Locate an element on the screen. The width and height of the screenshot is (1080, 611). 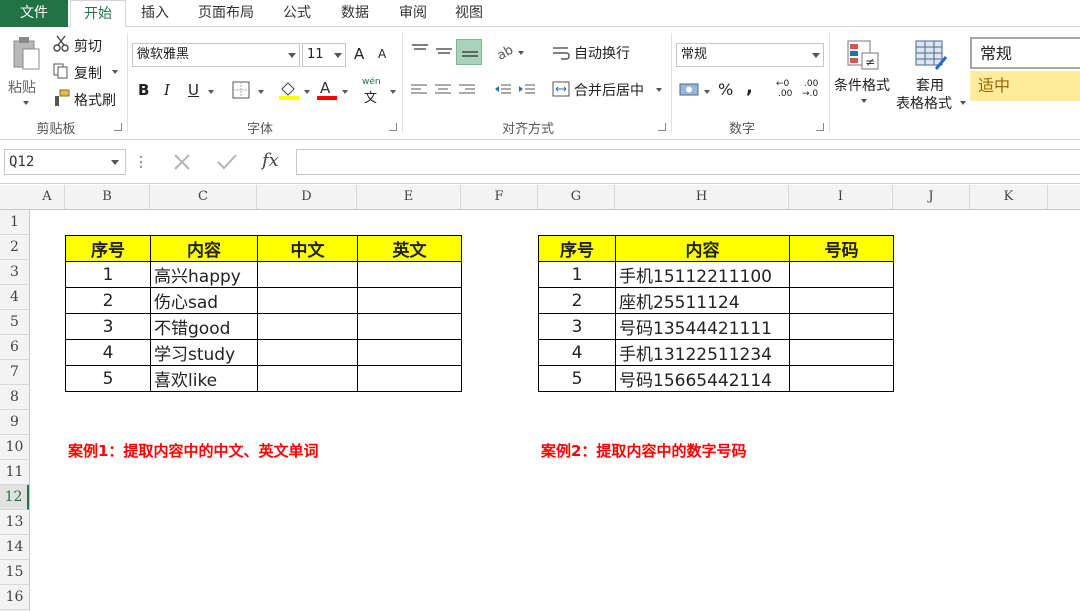
row-header-16: 16 is located at coordinates (14, 597).